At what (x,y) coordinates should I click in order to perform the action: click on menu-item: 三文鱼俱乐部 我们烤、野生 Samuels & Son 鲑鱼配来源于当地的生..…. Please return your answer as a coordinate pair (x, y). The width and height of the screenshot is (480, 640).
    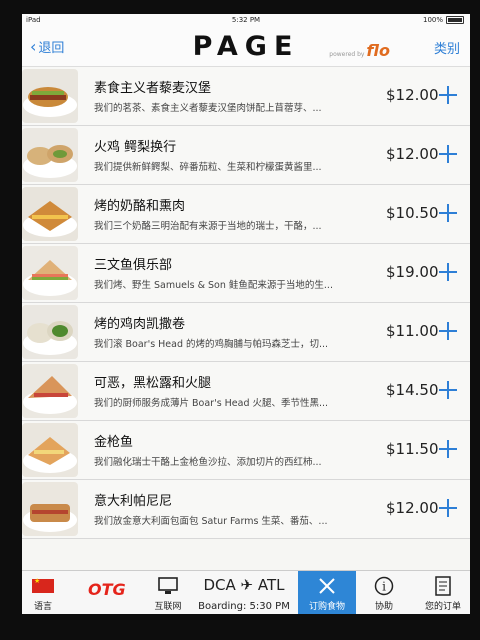
    Looking at the image, I should click on (246, 273).